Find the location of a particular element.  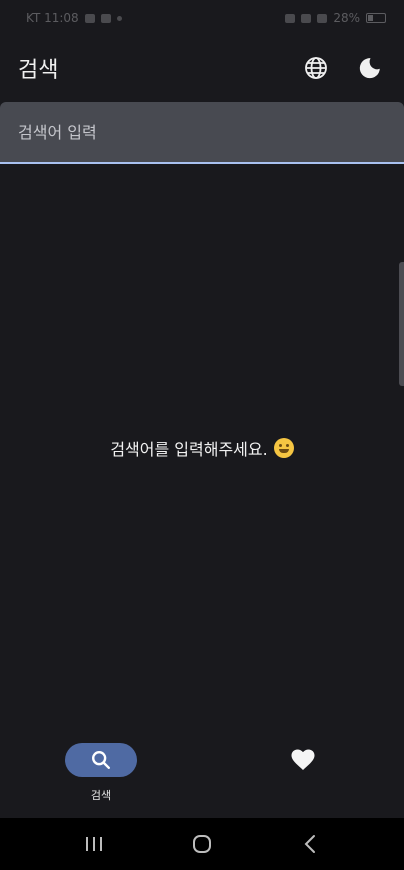

alarm-icon is located at coordinates (290, 18).